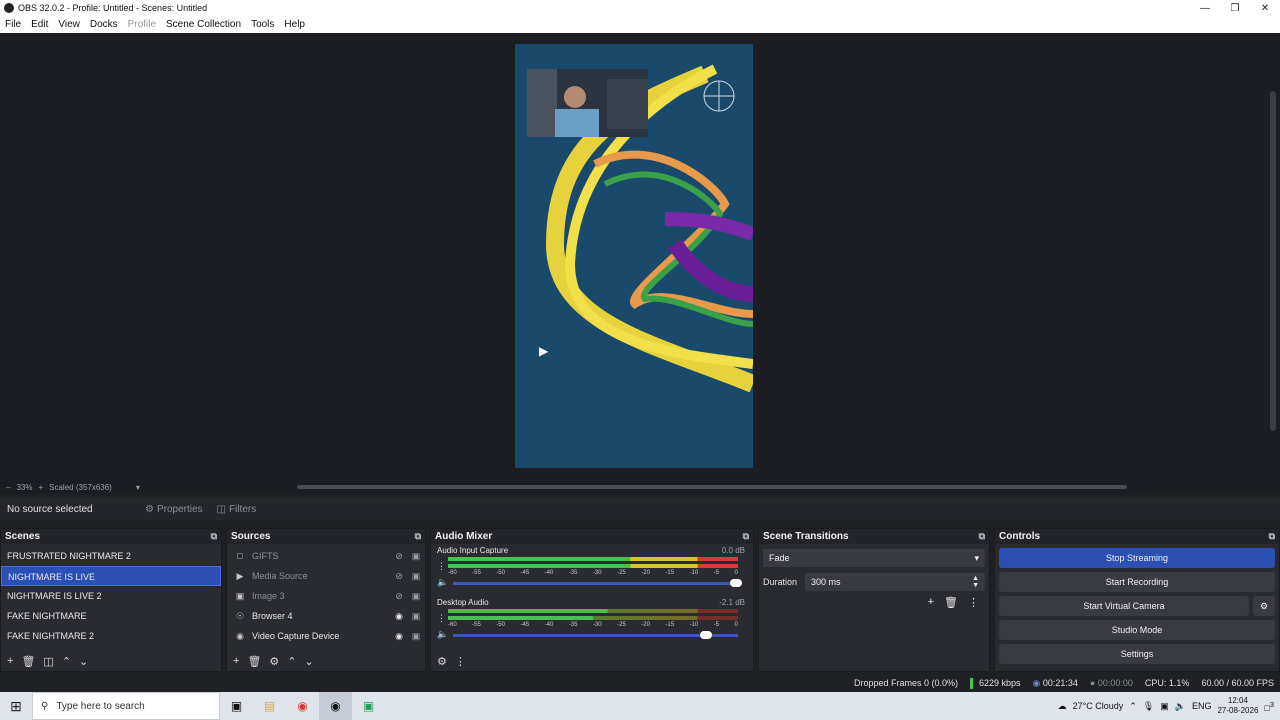  Describe the element at coordinates (1133, 706) in the screenshot. I see `tray-chevron-icon: ⌃` at that location.